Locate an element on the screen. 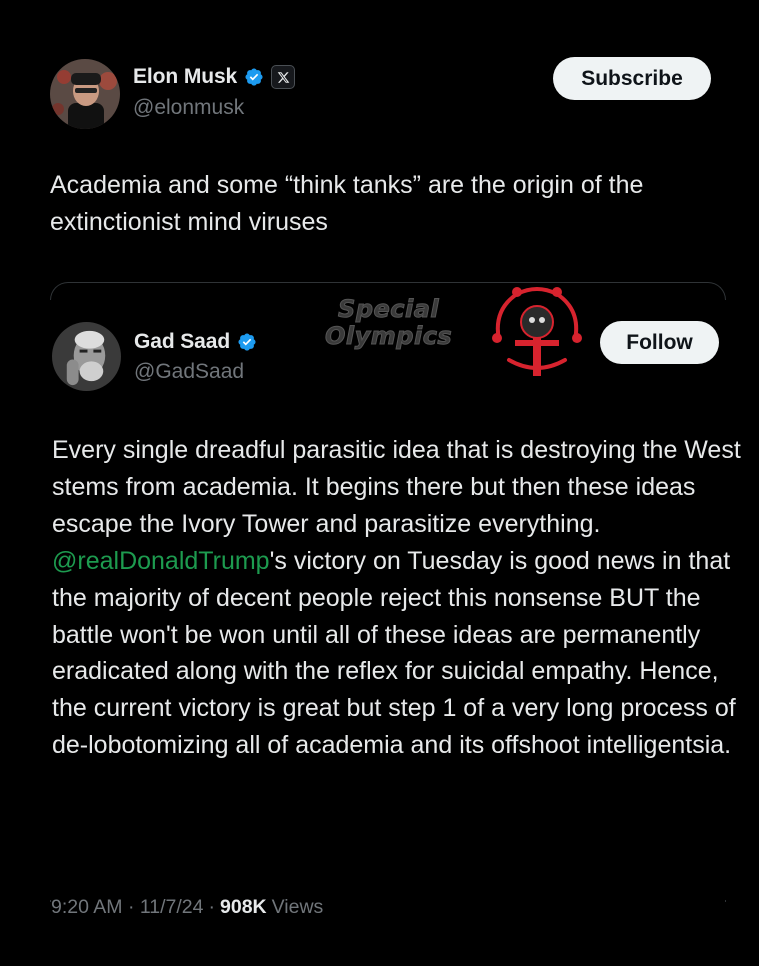 Image resolution: width=759 pixels, height=966 pixels. author-display-name: Elon Musk is located at coordinates (185, 77).